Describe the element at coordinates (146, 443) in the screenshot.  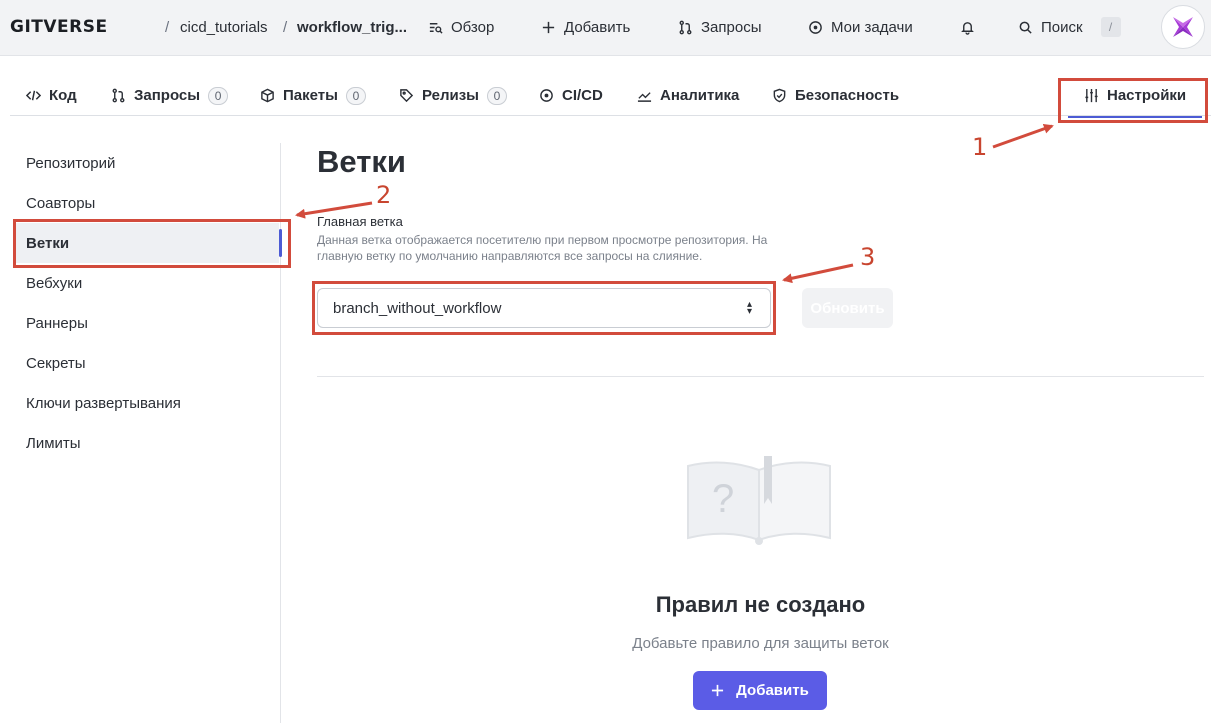
I see `sidebar-item-limits: Лимиты` at that location.